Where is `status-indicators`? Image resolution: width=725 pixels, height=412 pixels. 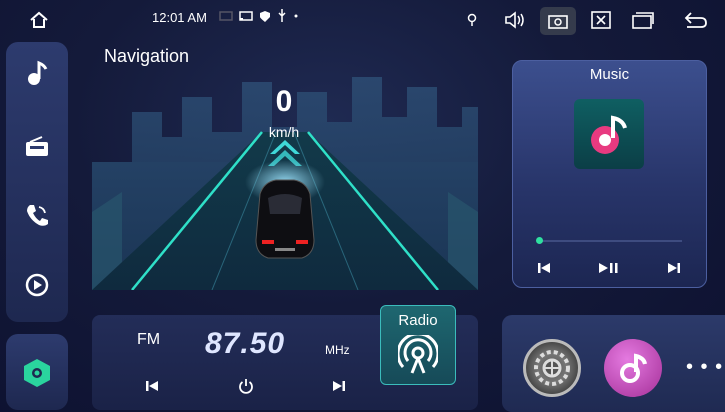 status-indicators is located at coordinates (259, 15).